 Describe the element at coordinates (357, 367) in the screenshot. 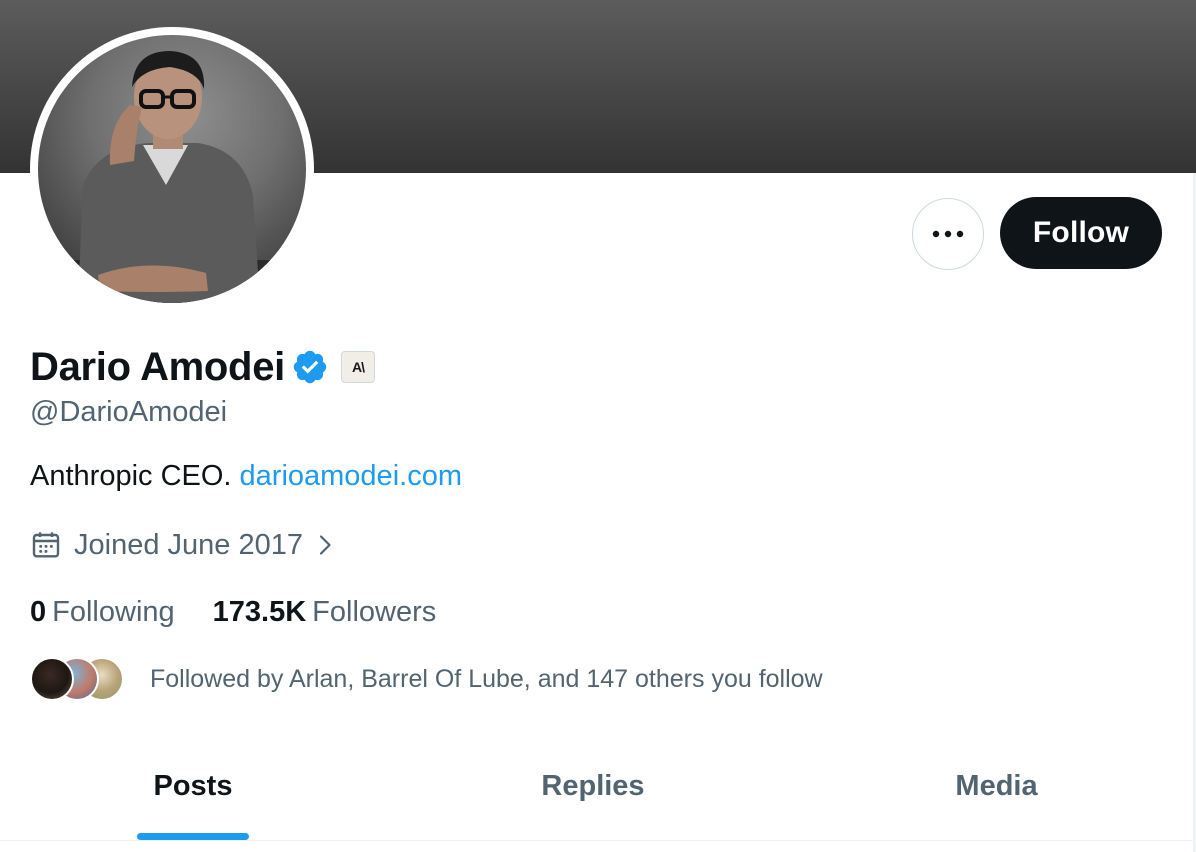

I see `affiliate-badge: A\` at that location.